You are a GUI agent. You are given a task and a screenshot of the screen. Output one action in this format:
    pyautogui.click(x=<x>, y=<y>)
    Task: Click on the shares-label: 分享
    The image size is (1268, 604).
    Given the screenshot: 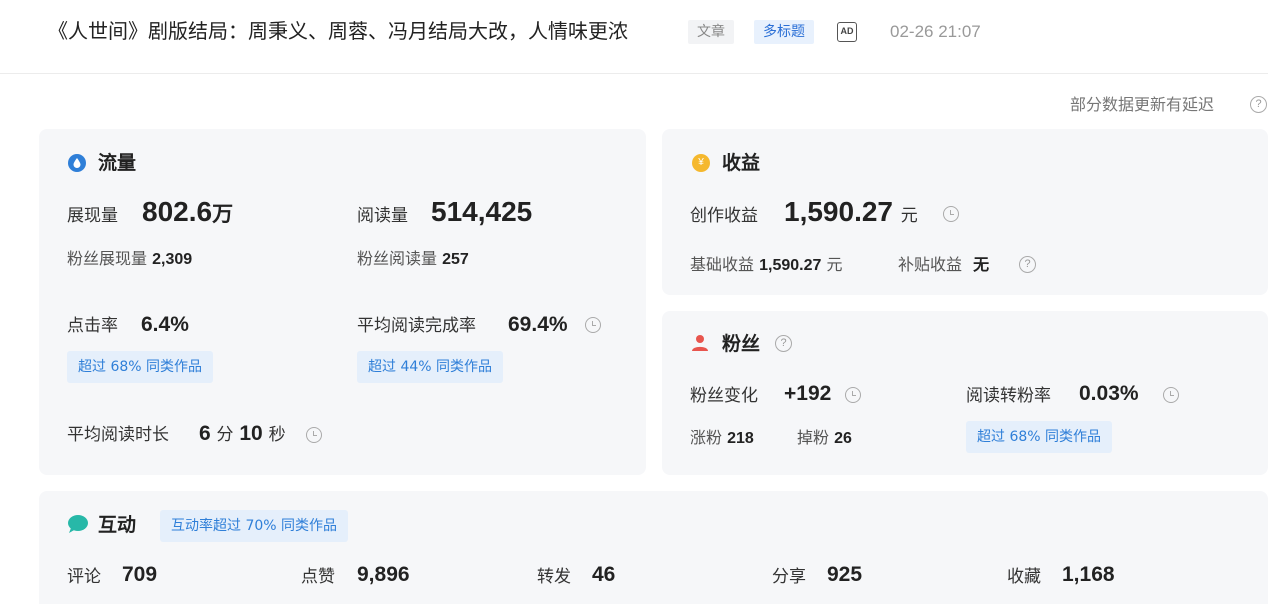 What is the action you would take?
    pyautogui.click(x=789, y=577)
    